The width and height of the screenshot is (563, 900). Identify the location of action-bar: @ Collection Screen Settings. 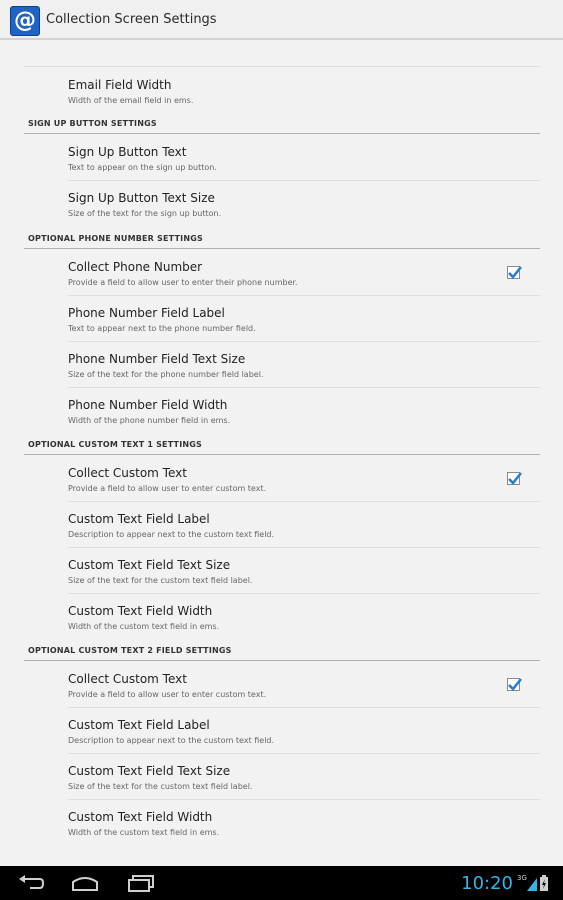
(281, 20).